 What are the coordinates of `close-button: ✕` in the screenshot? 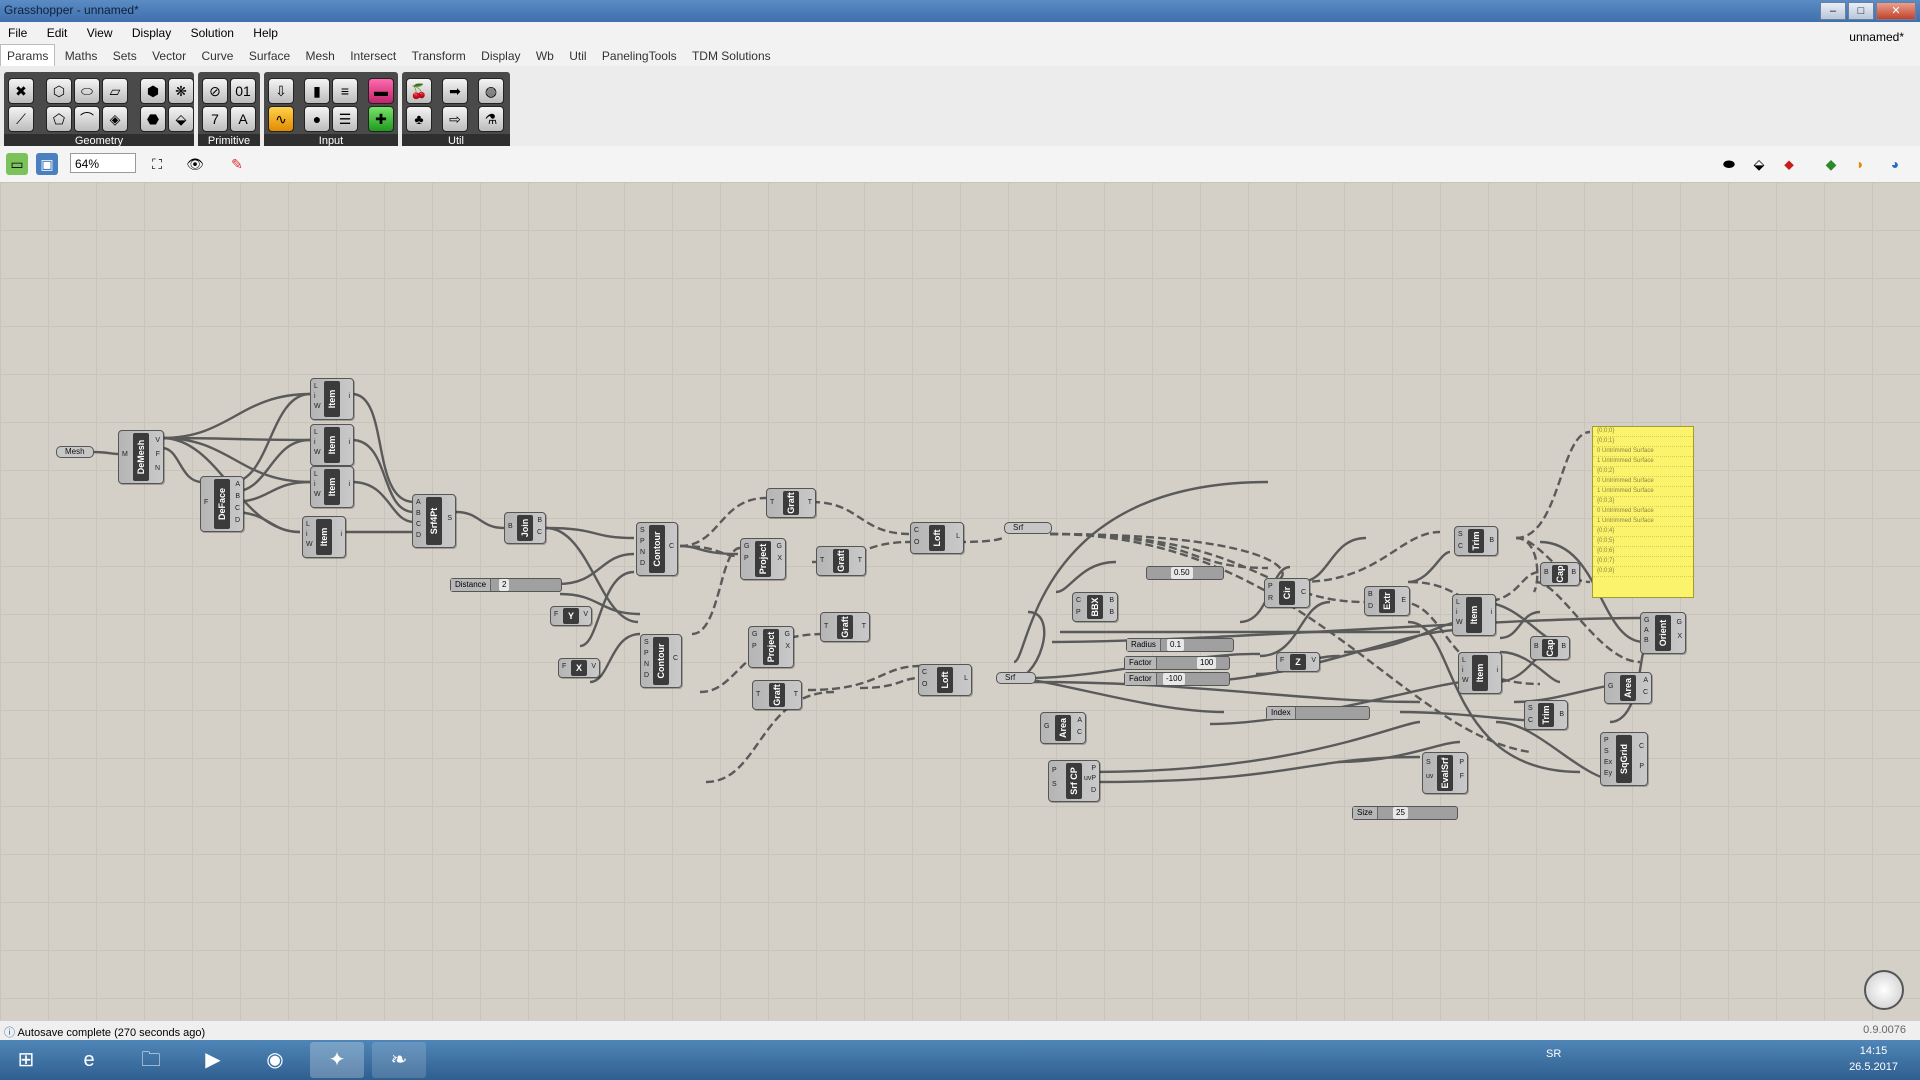 It's located at (1896, 11).